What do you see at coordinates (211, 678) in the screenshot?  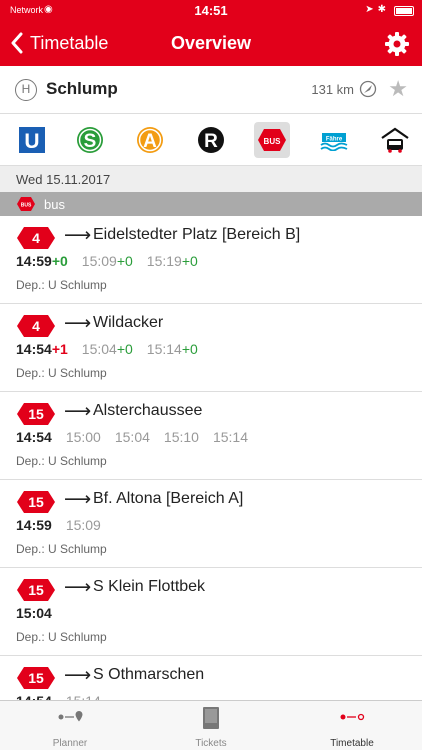 I see `departure-row: 15 ⟶S Othmarschen 14:54 15:14` at bounding box center [211, 678].